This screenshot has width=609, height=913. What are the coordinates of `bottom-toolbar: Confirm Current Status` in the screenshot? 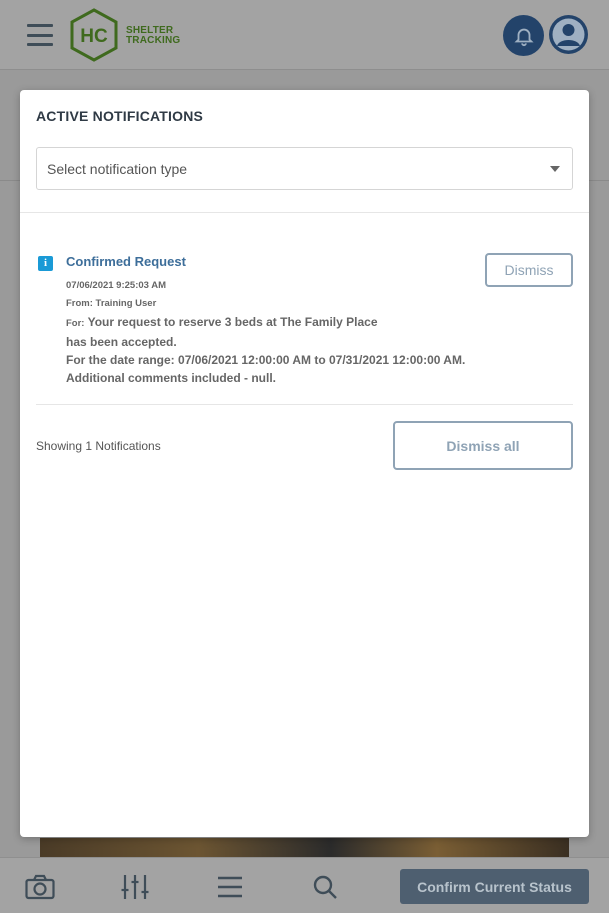 It's located at (304, 885).